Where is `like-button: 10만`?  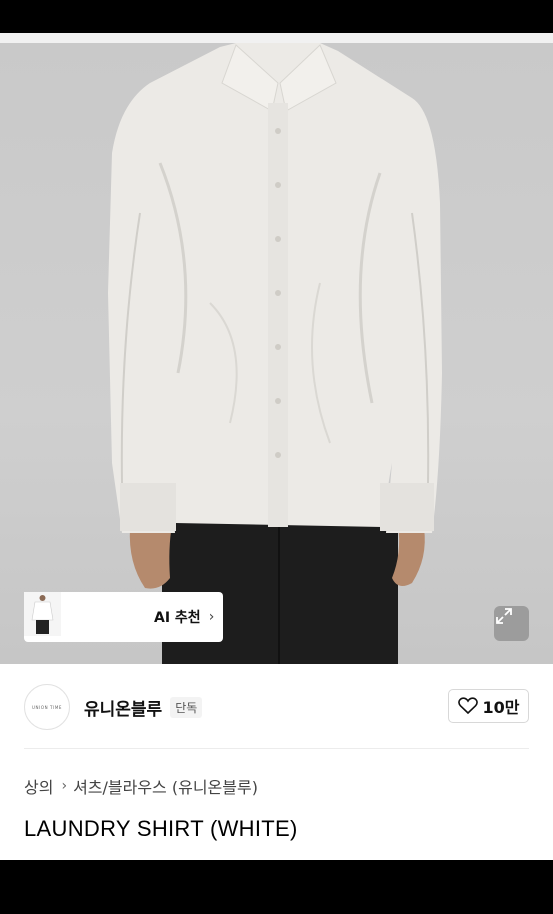 like-button: 10만 is located at coordinates (488, 706).